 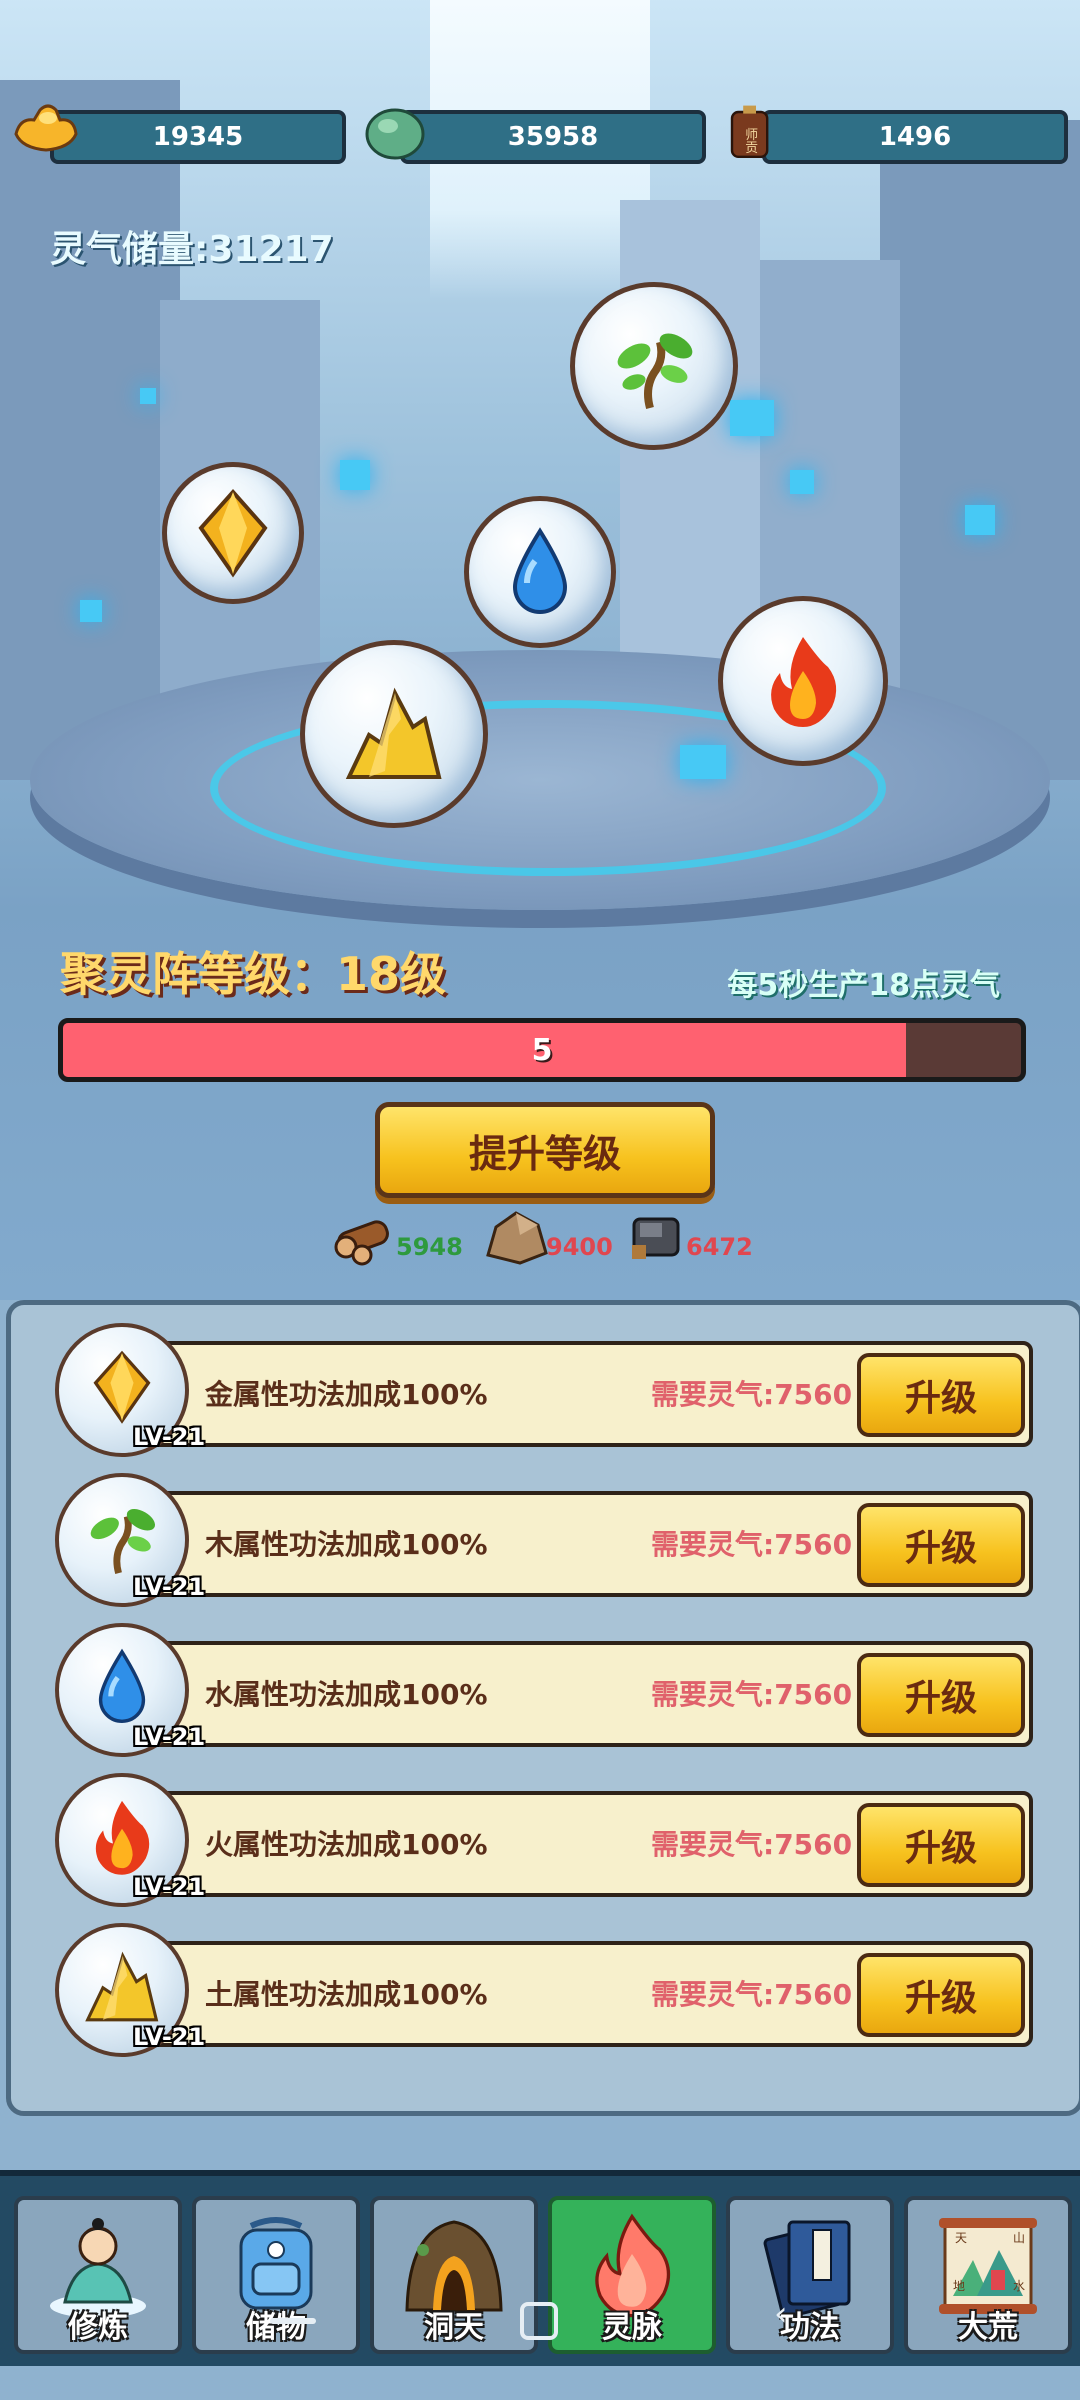 I want to click on upgrade-cost-list: 5948 9400 6472, so click(x=545, y=1240).